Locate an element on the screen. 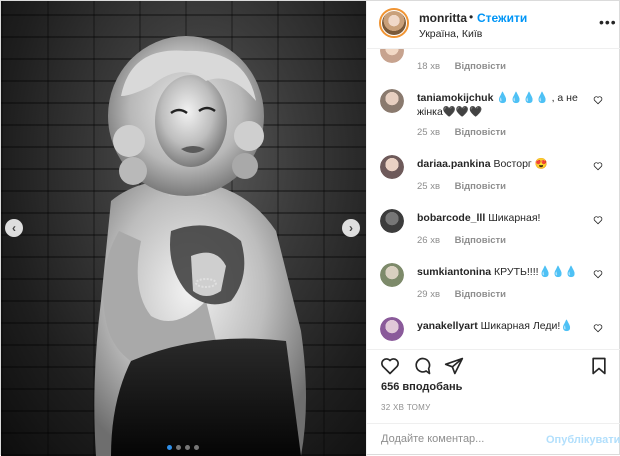 The image size is (620, 456). previous-slide-button: ‹ is located at coordinates (14, 228).